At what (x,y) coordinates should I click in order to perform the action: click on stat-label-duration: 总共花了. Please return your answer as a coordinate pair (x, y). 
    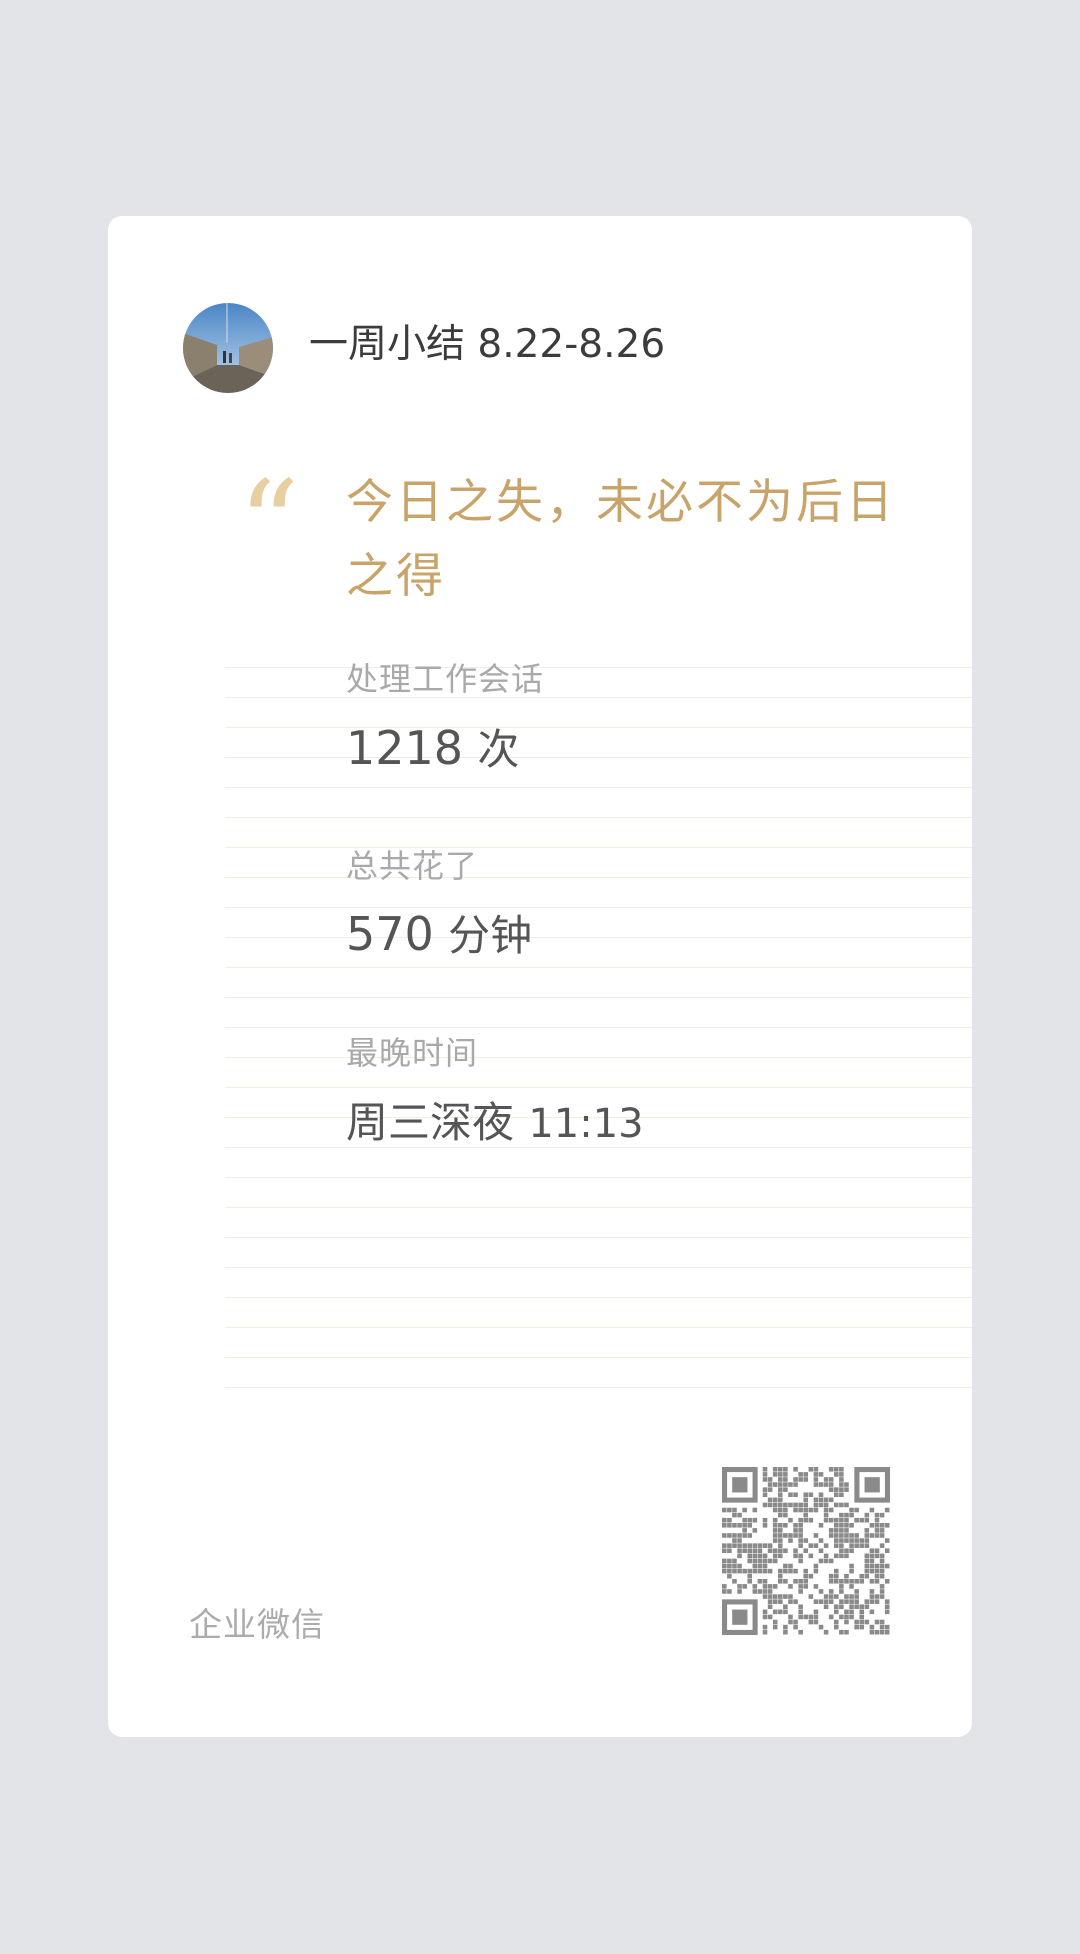
    Looking at the image, I should click on (412, 866).